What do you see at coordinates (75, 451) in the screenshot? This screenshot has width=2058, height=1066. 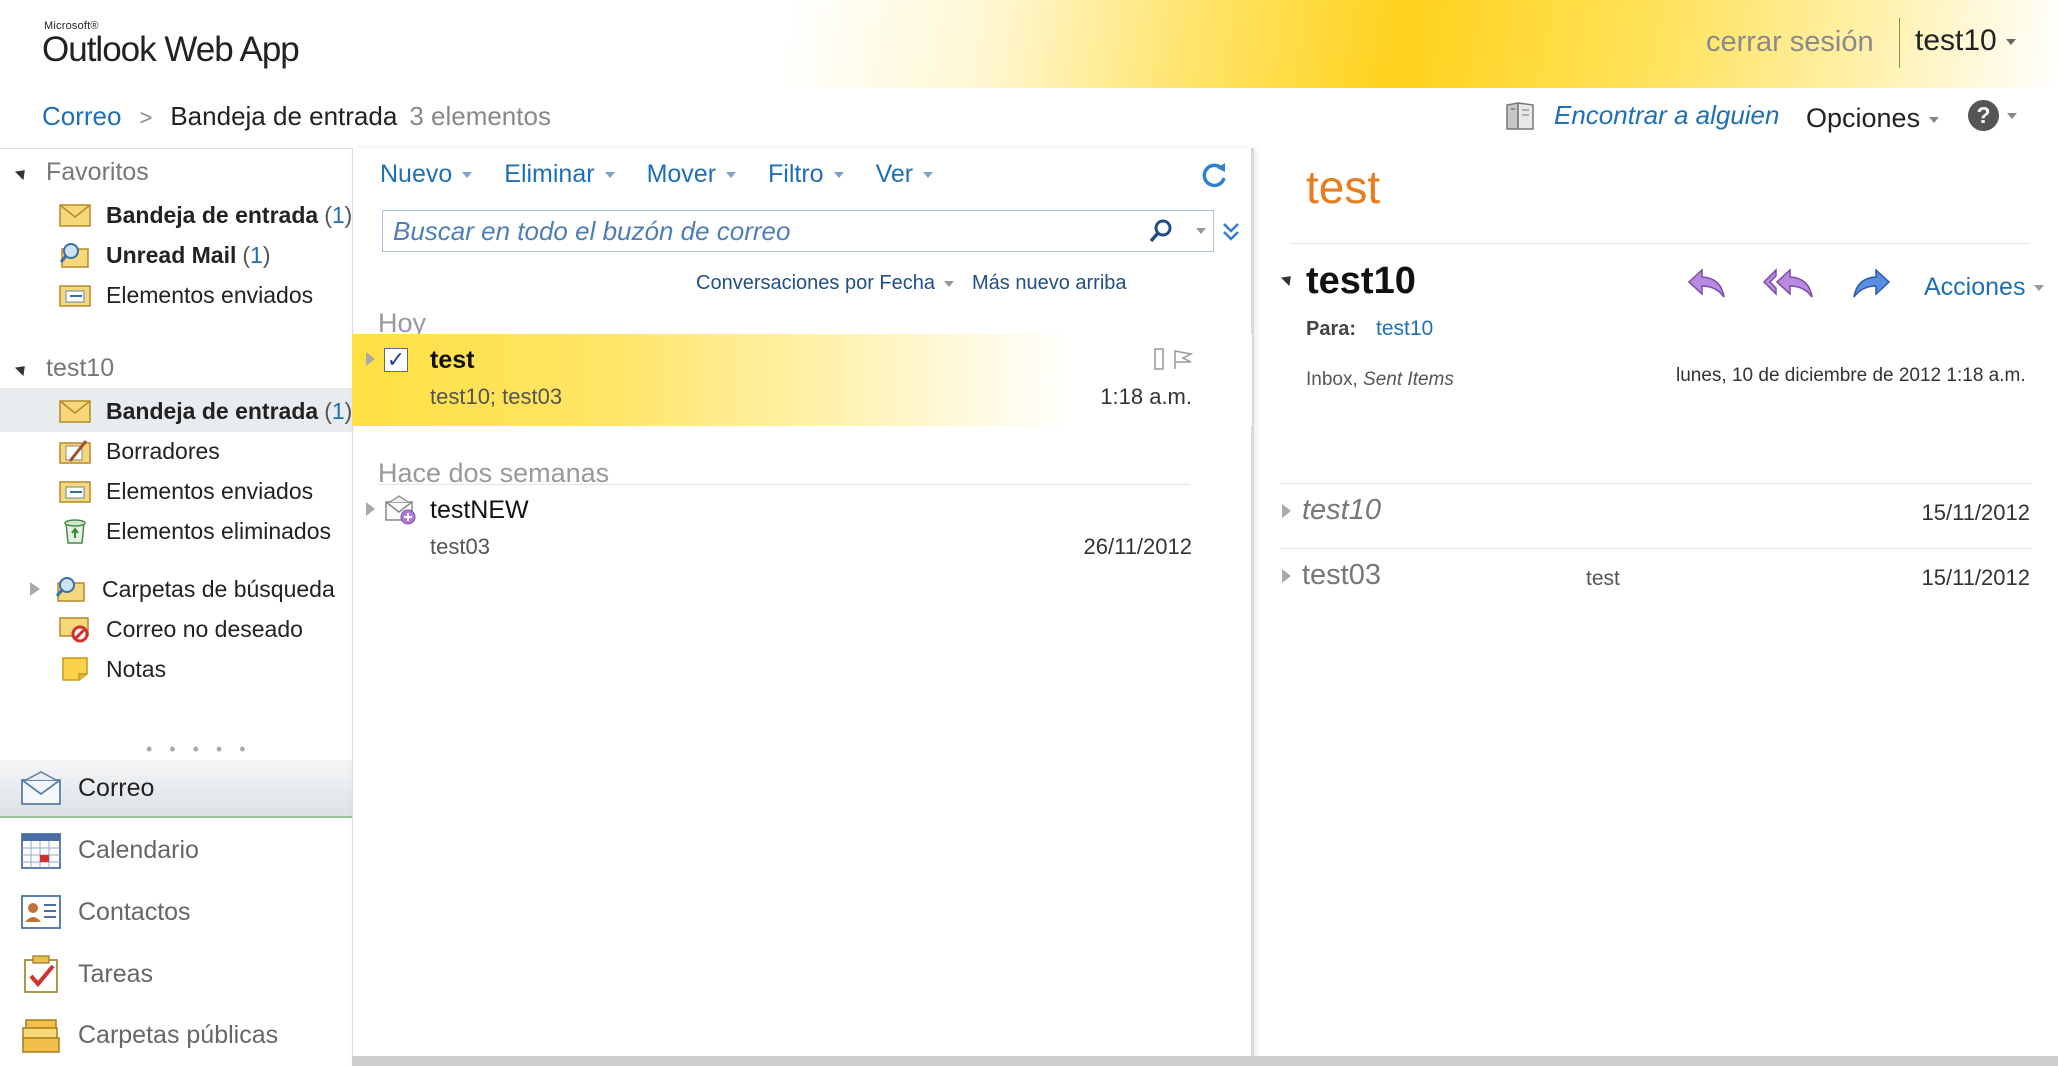 I see `drafts-icon` at bounding box center [75, 451].